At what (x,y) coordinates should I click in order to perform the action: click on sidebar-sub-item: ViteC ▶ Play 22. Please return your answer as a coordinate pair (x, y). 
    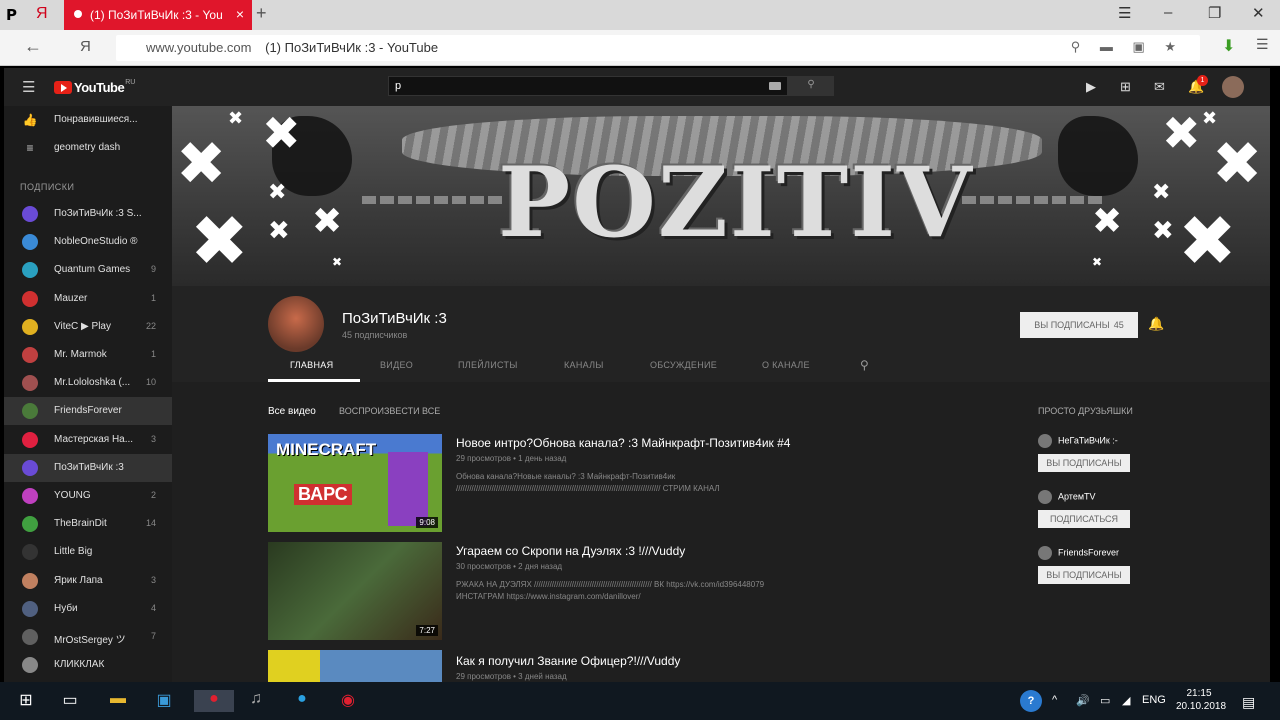
    Looking at the image, I should click on (88, 327).